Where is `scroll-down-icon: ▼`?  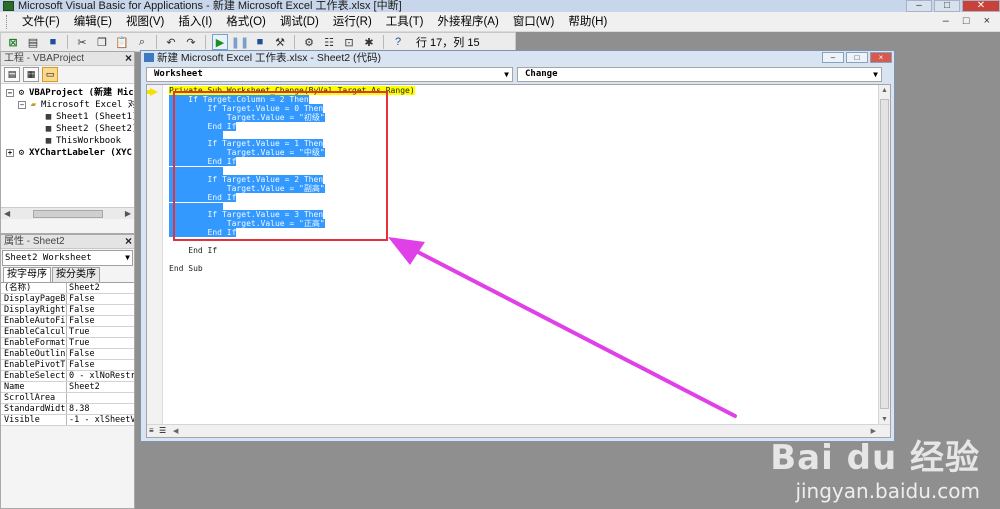
scroll-down-icon: ▼ is located at coordinates (884, 419).